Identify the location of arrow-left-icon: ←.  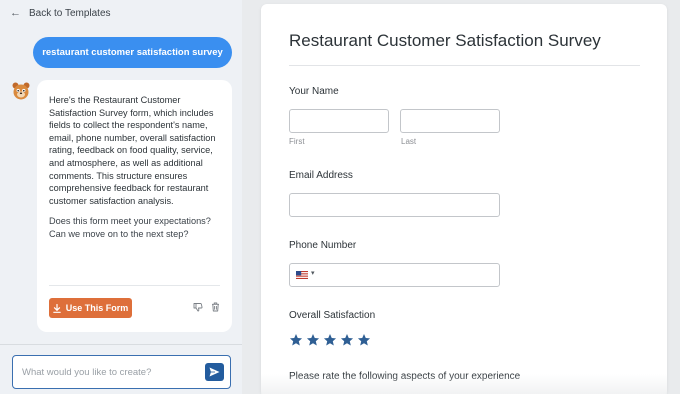
(15, 13).